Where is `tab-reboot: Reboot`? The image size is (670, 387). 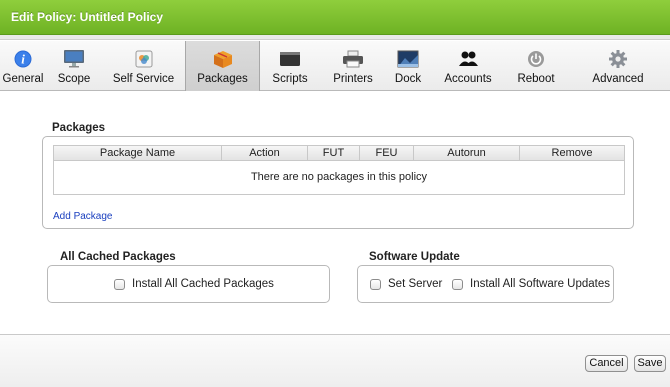 tab-reboot: Reboot is located at coordinates (536, 66).